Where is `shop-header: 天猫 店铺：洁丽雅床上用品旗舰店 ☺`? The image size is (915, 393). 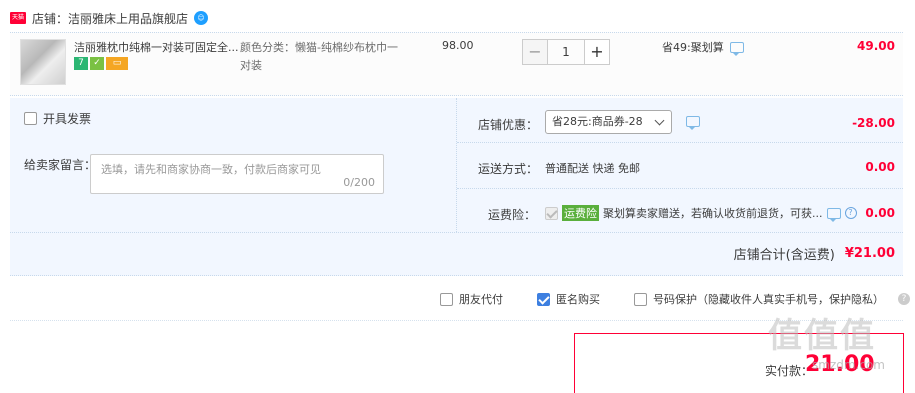
shop-header: 天猫 店铺：洁丽雅床上用品旗舰店 ☺ is located at coordinates (109, 18).